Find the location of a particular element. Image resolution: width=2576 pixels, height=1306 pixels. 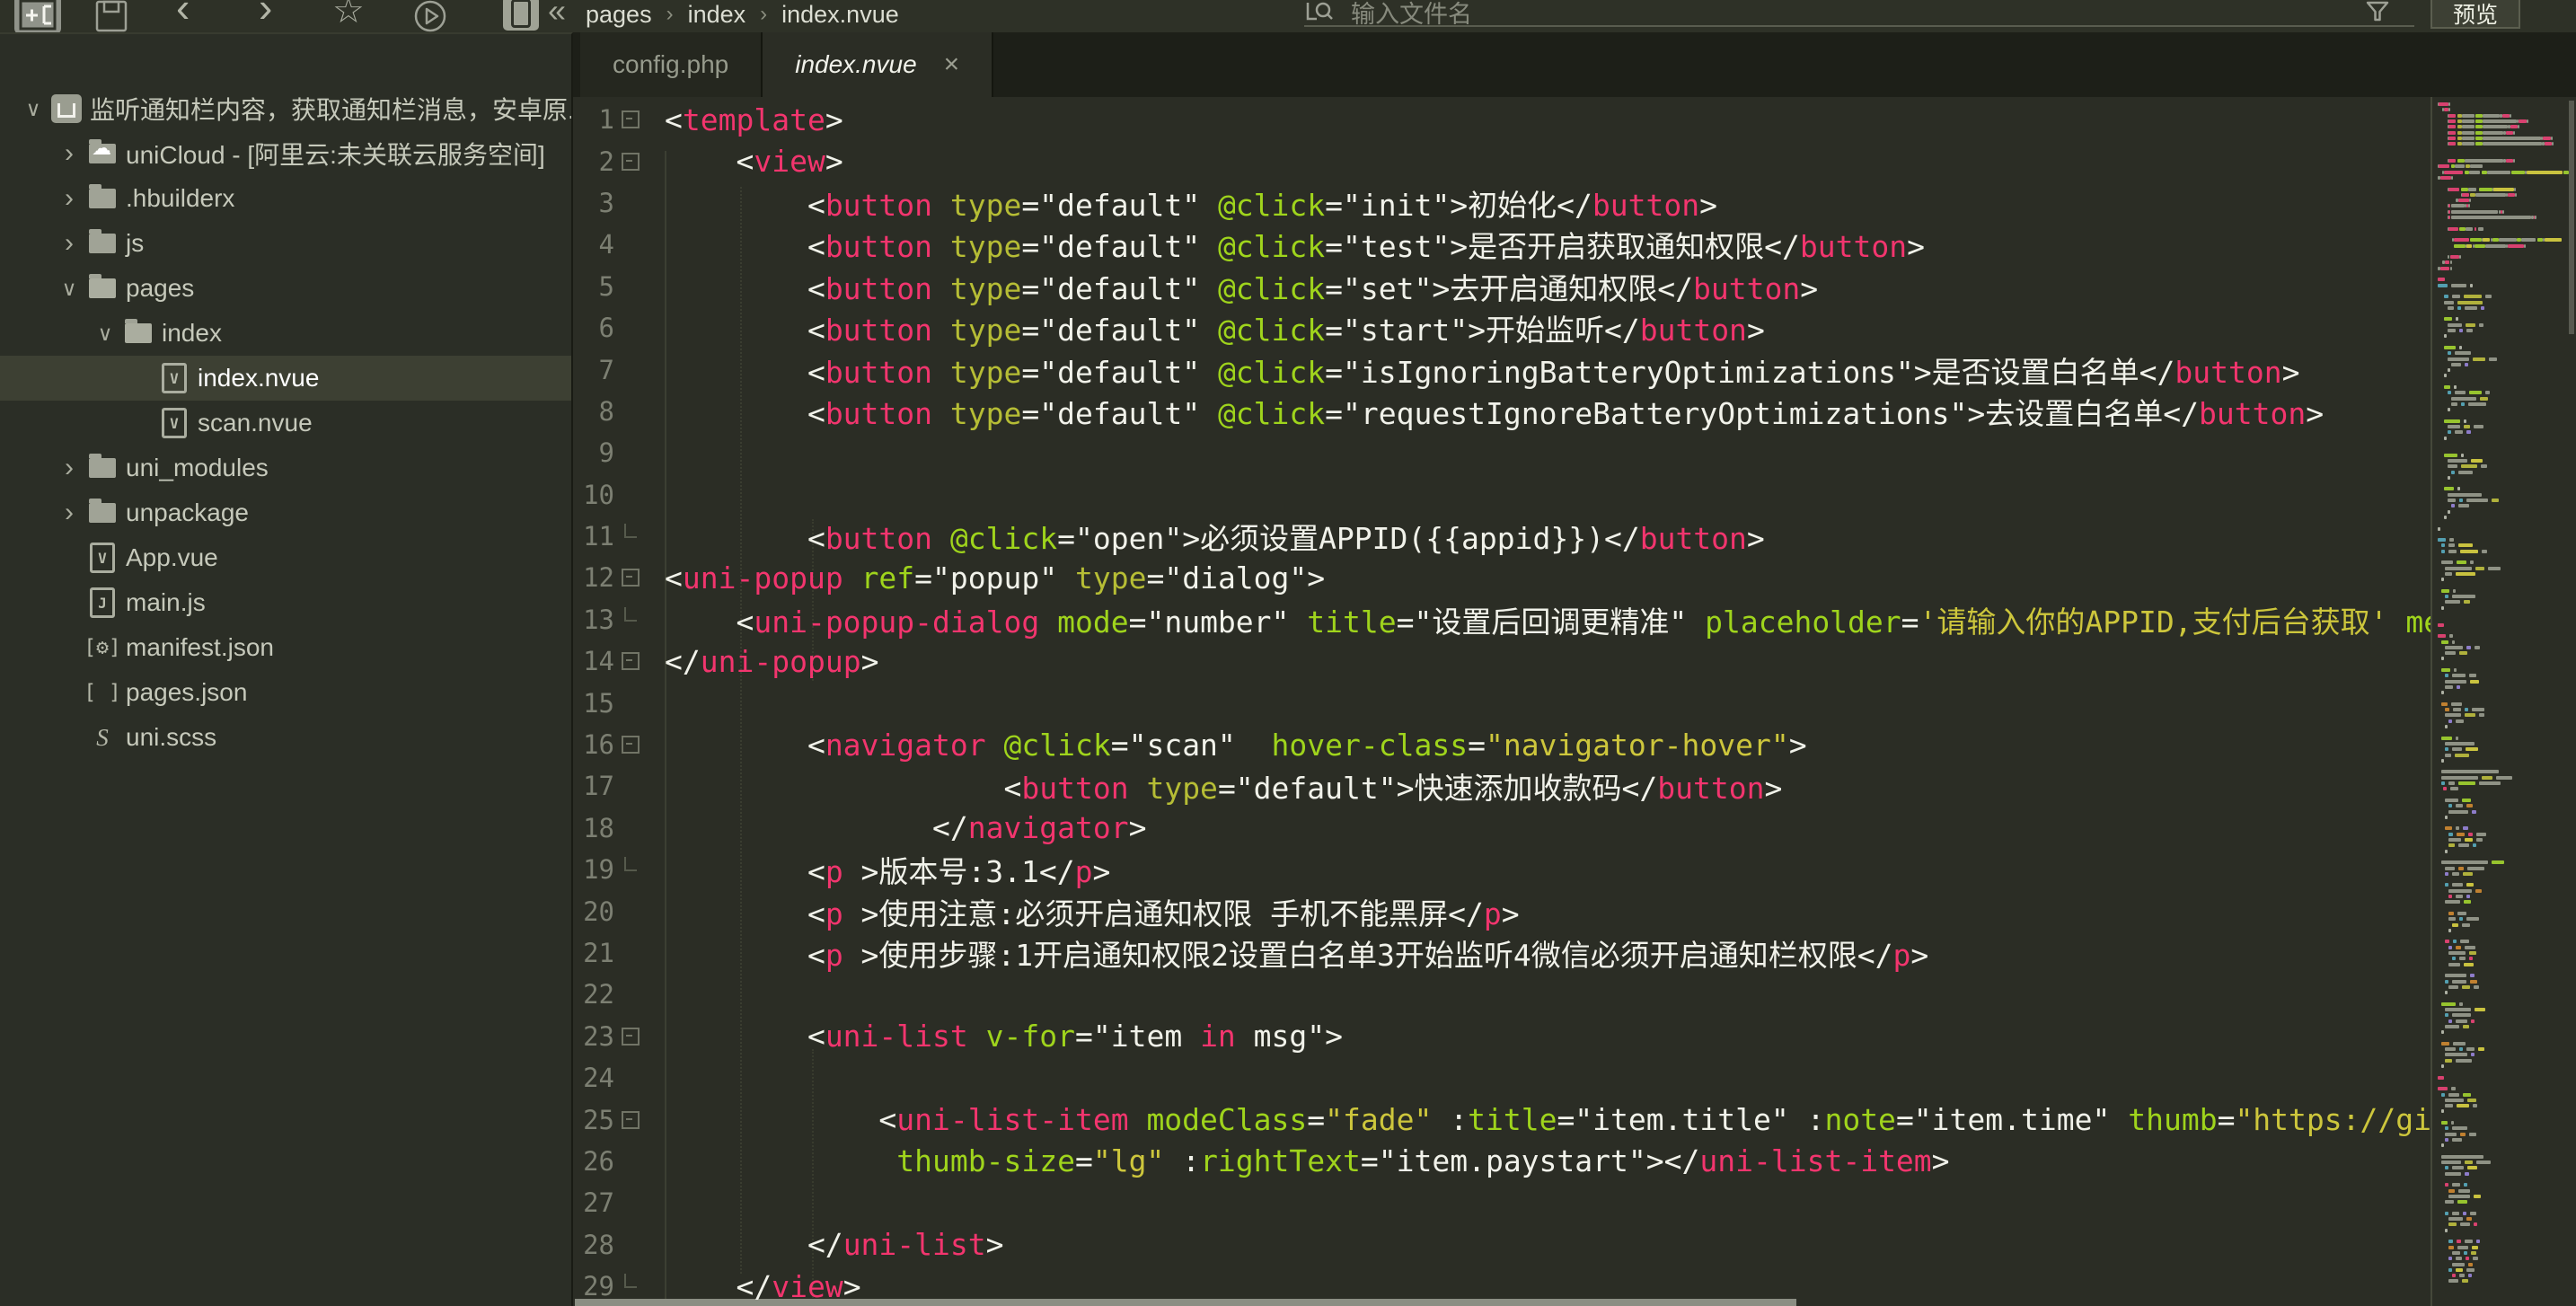

tree-item: [⚙] manifest.json is located at coordinates (285, 647).